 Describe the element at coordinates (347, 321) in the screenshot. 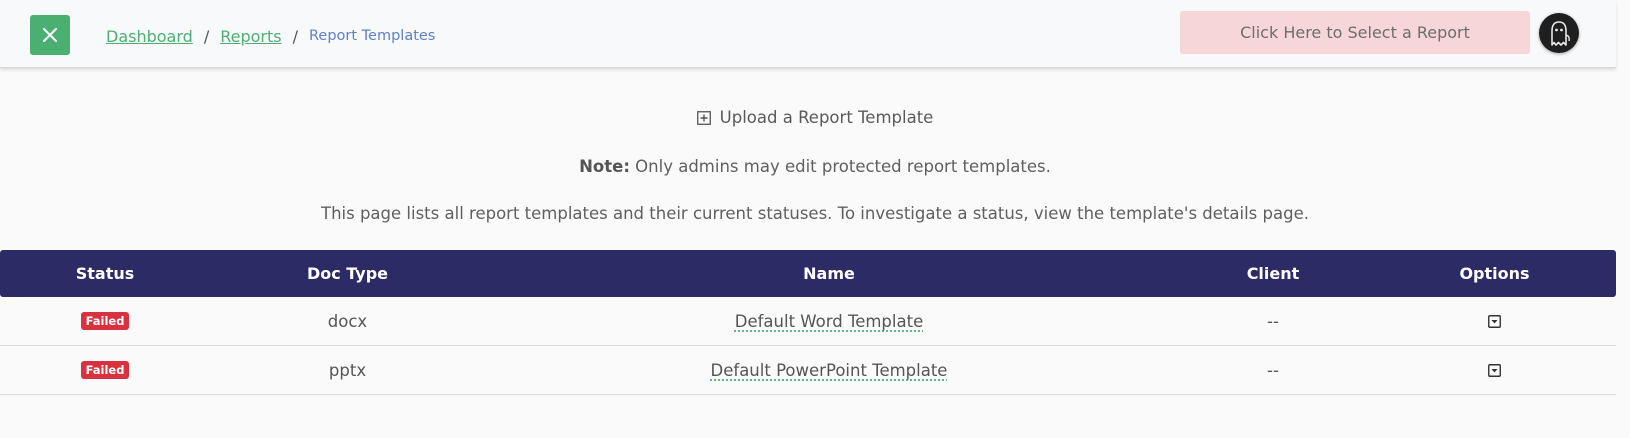

I see `doc-type-cell: docx` at that location.